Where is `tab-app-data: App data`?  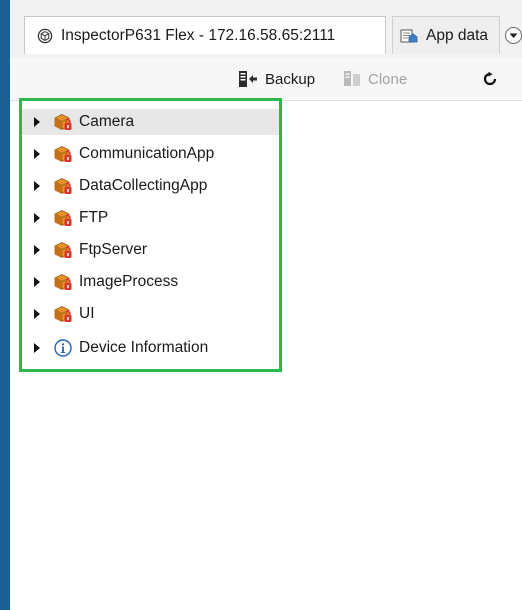 tab-app-data: App data is located at coordinates (446, 35).